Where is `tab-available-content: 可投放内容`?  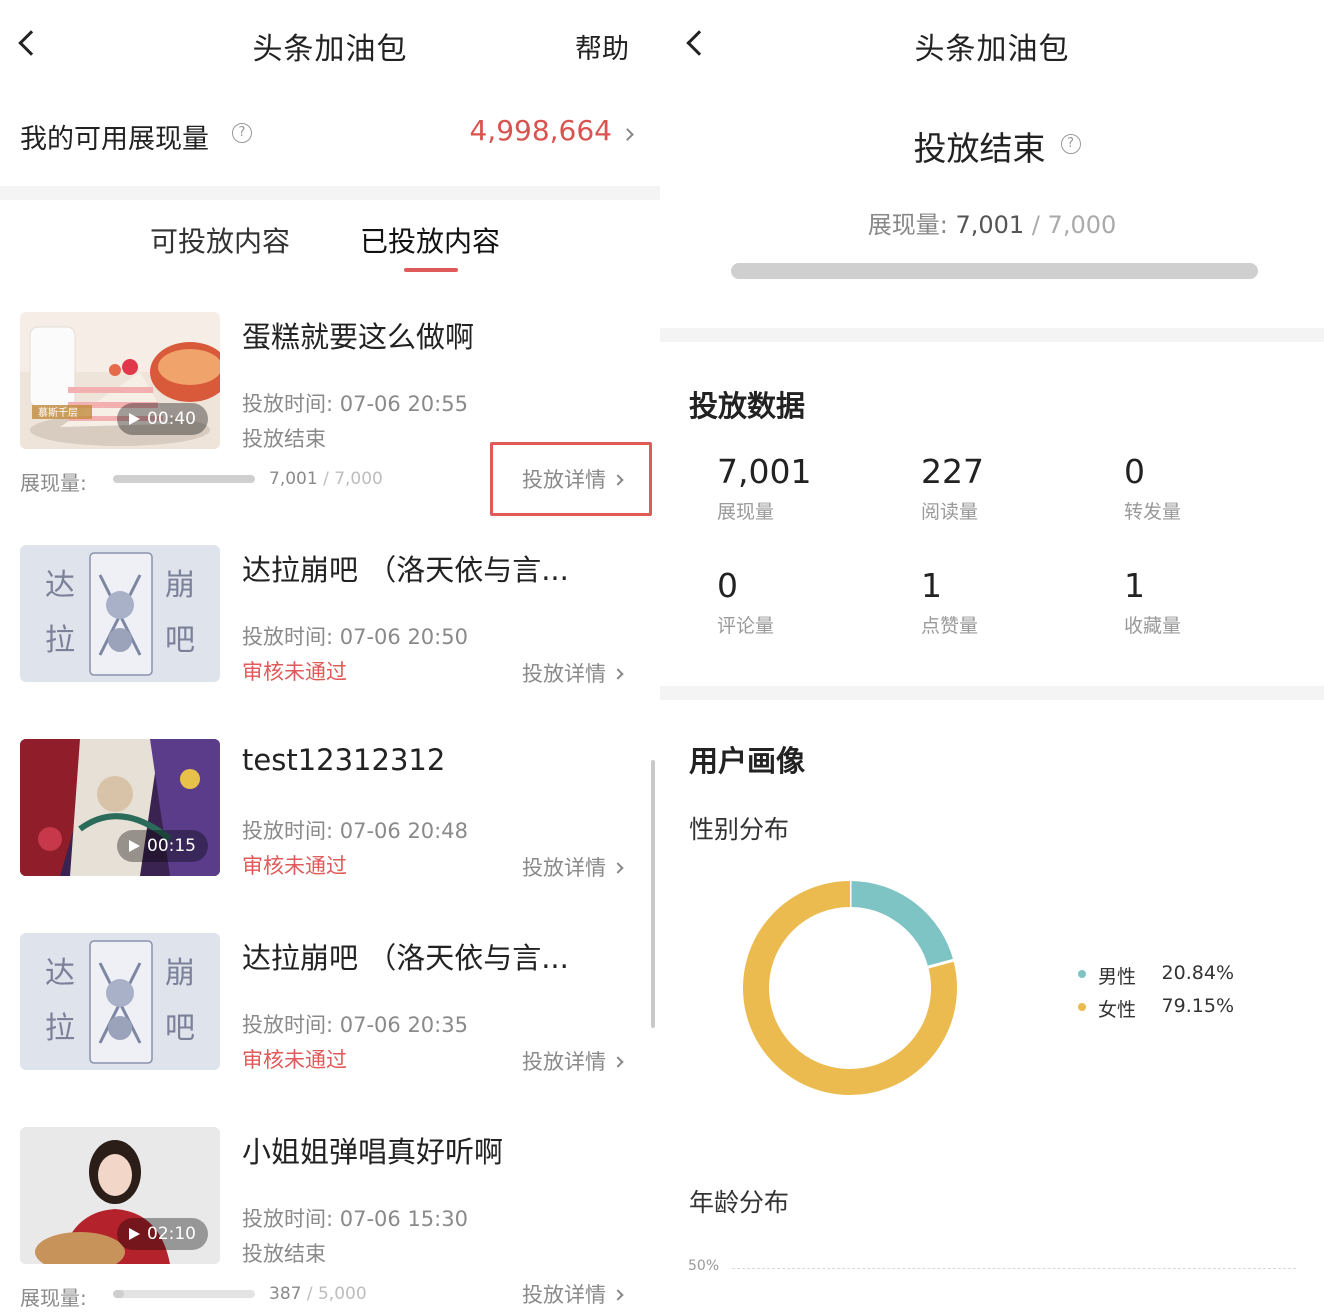
tab-available-content: 可投放内容 is located at coordinates (220, 240).